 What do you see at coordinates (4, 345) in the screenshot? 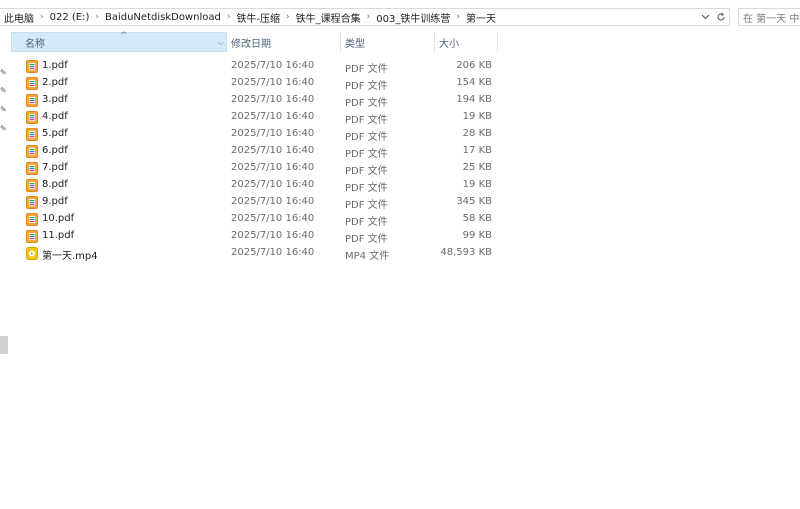
I see `navigation-pane-edge` at bounding box center [4, 345].